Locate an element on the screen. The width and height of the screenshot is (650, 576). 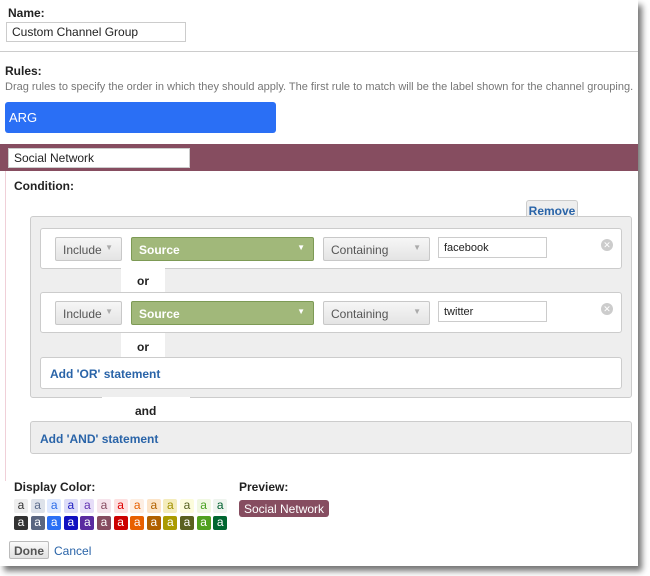
color-swatch-dark-2: a is located at coordinates (54, 523).